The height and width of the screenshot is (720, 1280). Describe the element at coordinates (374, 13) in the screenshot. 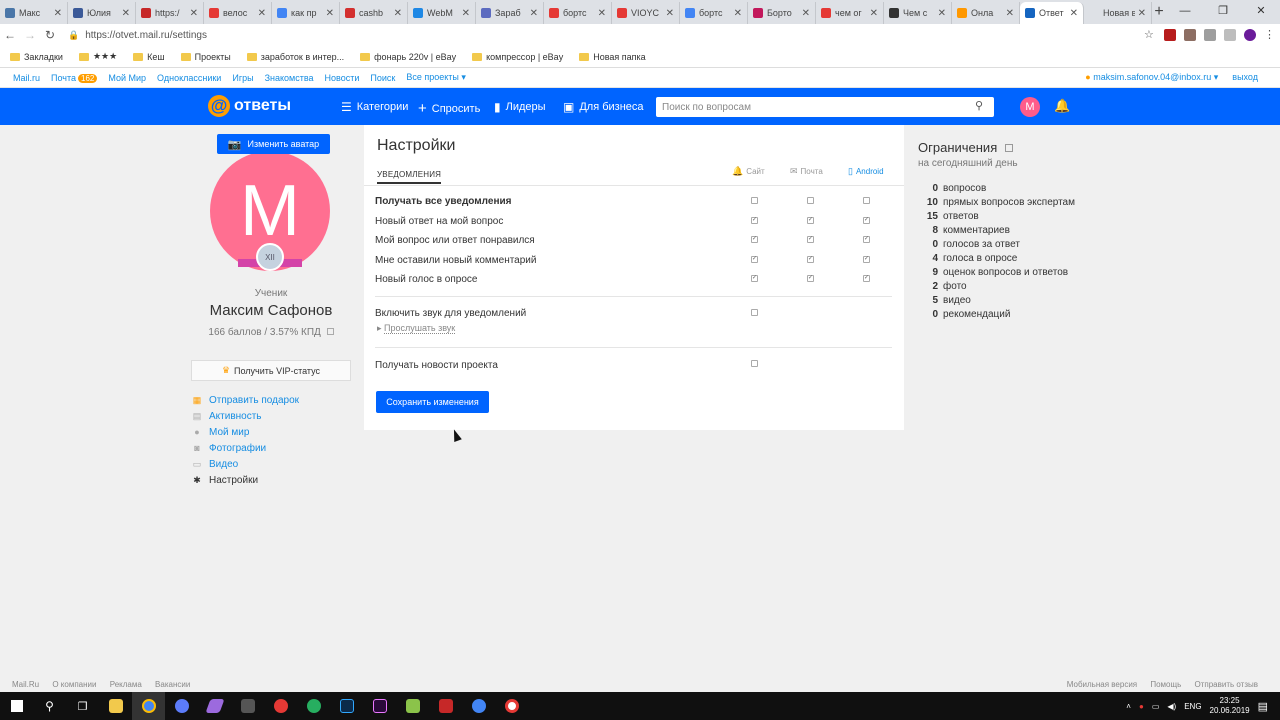

I see `browser-tab: cashb ✕` at that location.